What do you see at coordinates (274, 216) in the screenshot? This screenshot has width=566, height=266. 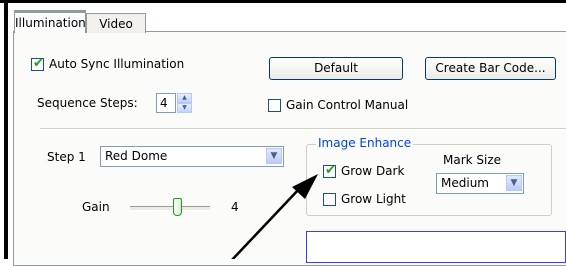 I see `annotation-arrow` at bounding box center [274, 216].